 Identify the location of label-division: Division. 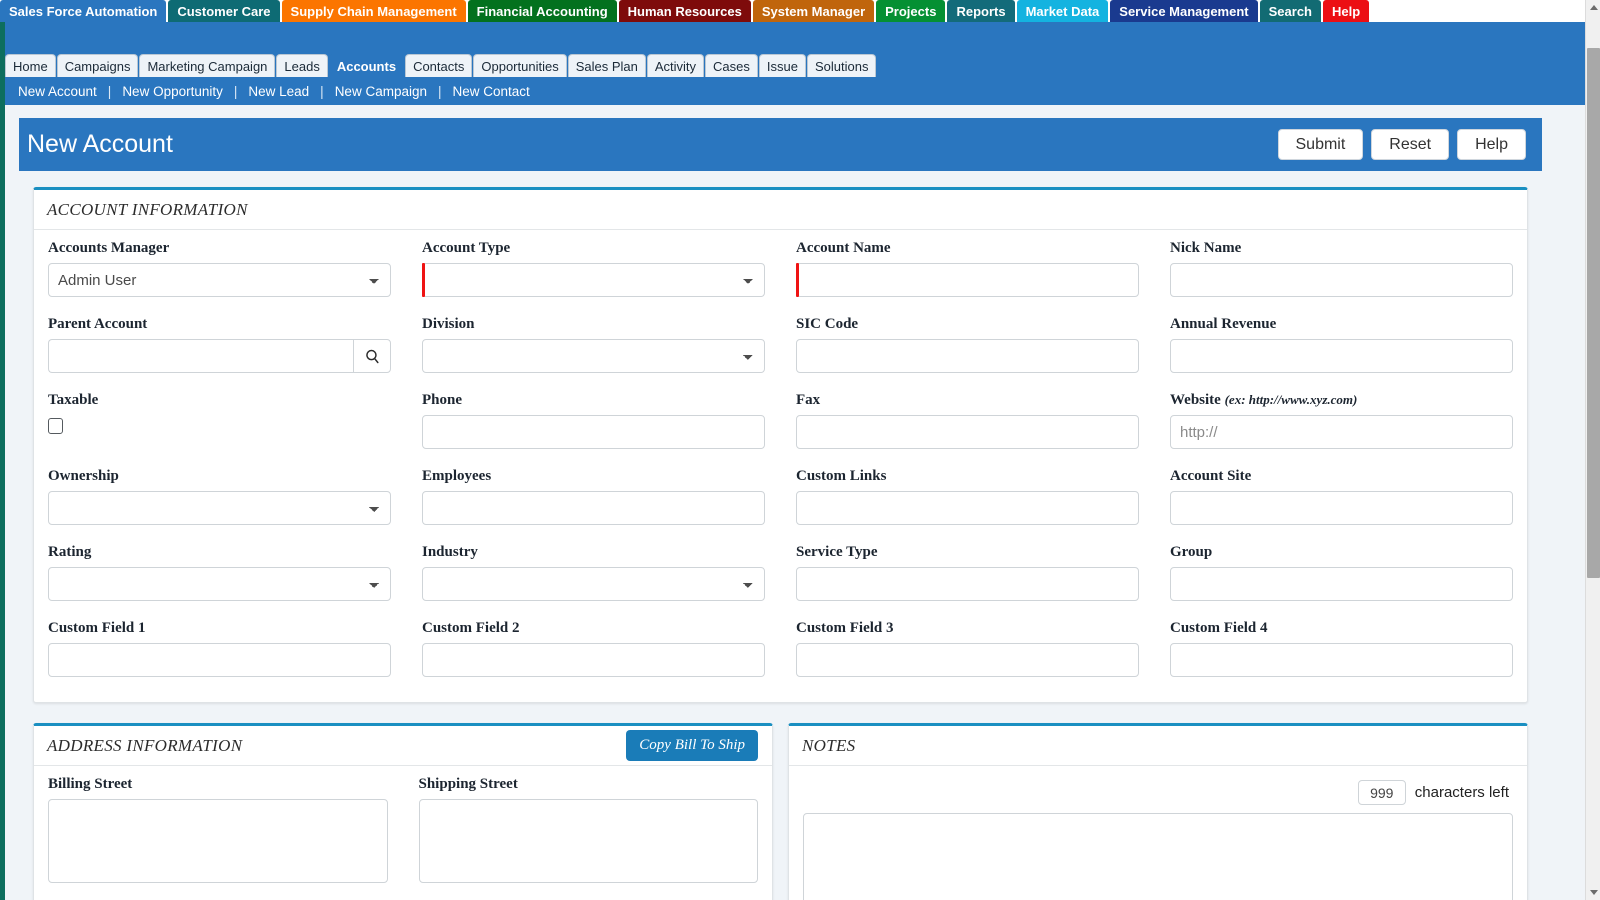
(448, 324).